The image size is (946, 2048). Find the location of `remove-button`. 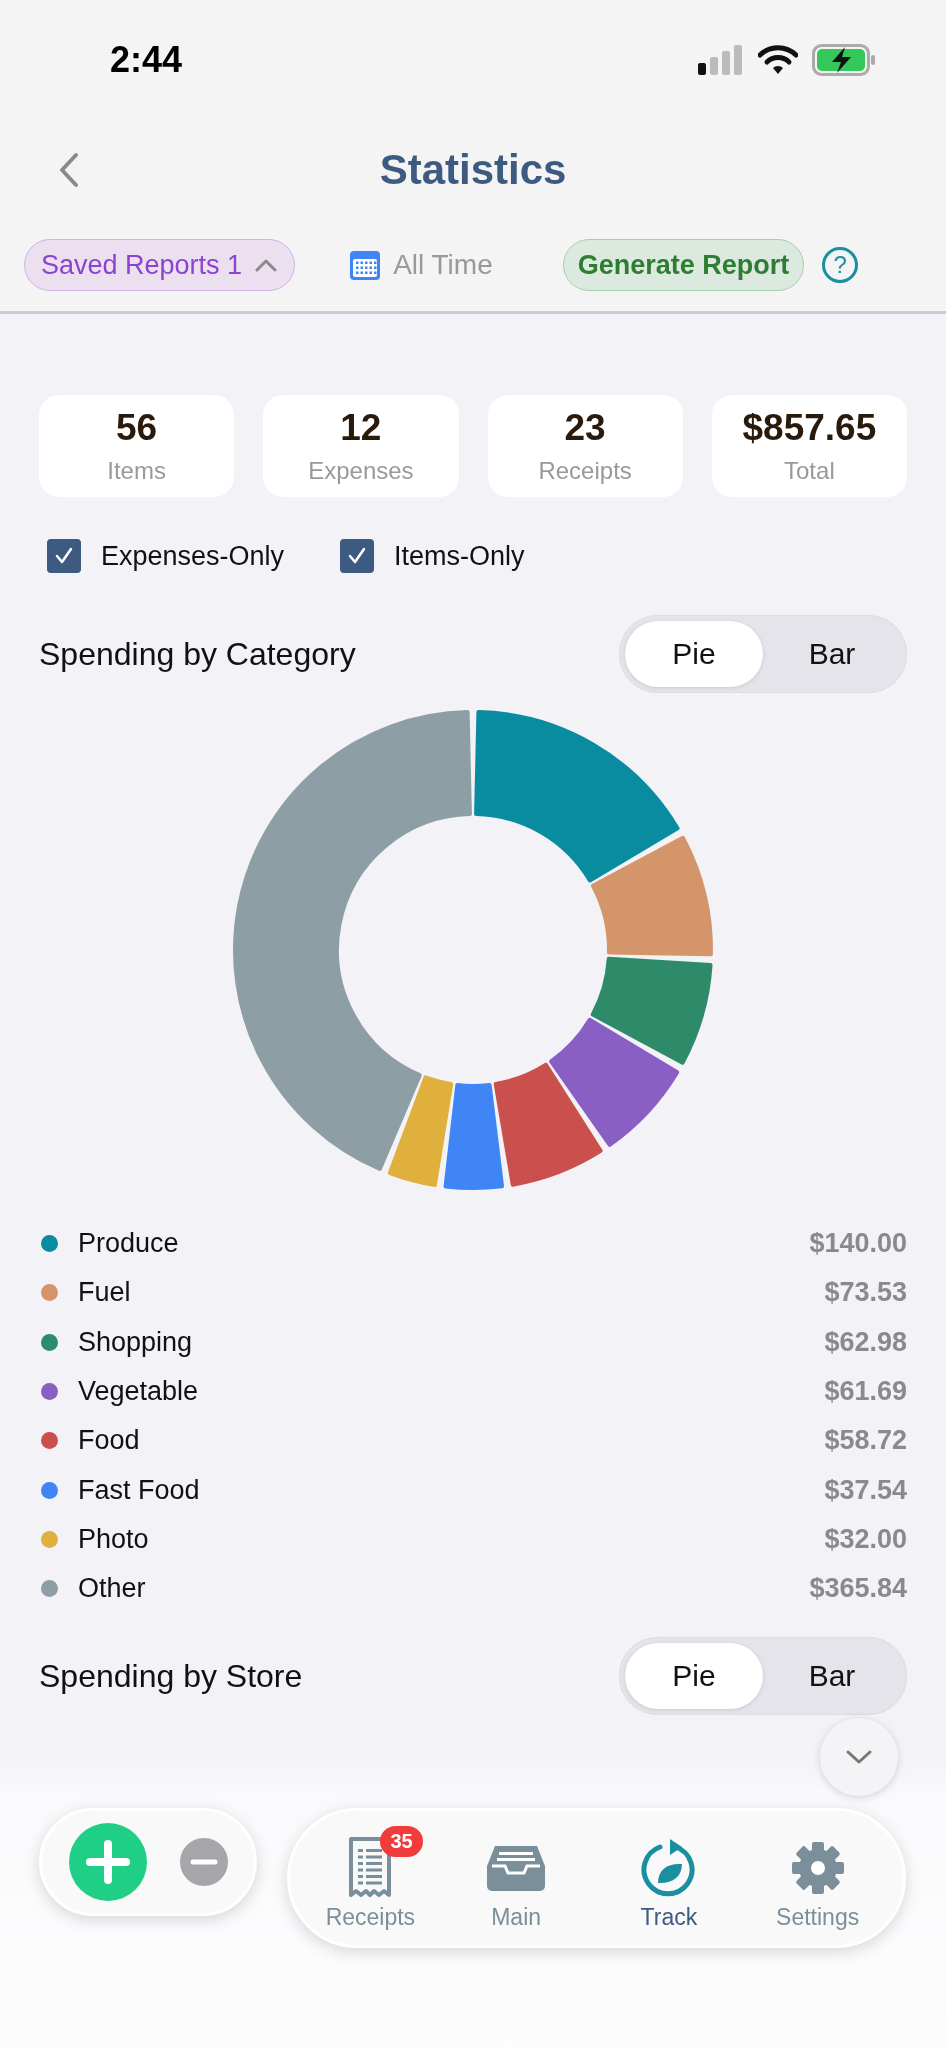

remove-button is located at coordinates (204, 1862).